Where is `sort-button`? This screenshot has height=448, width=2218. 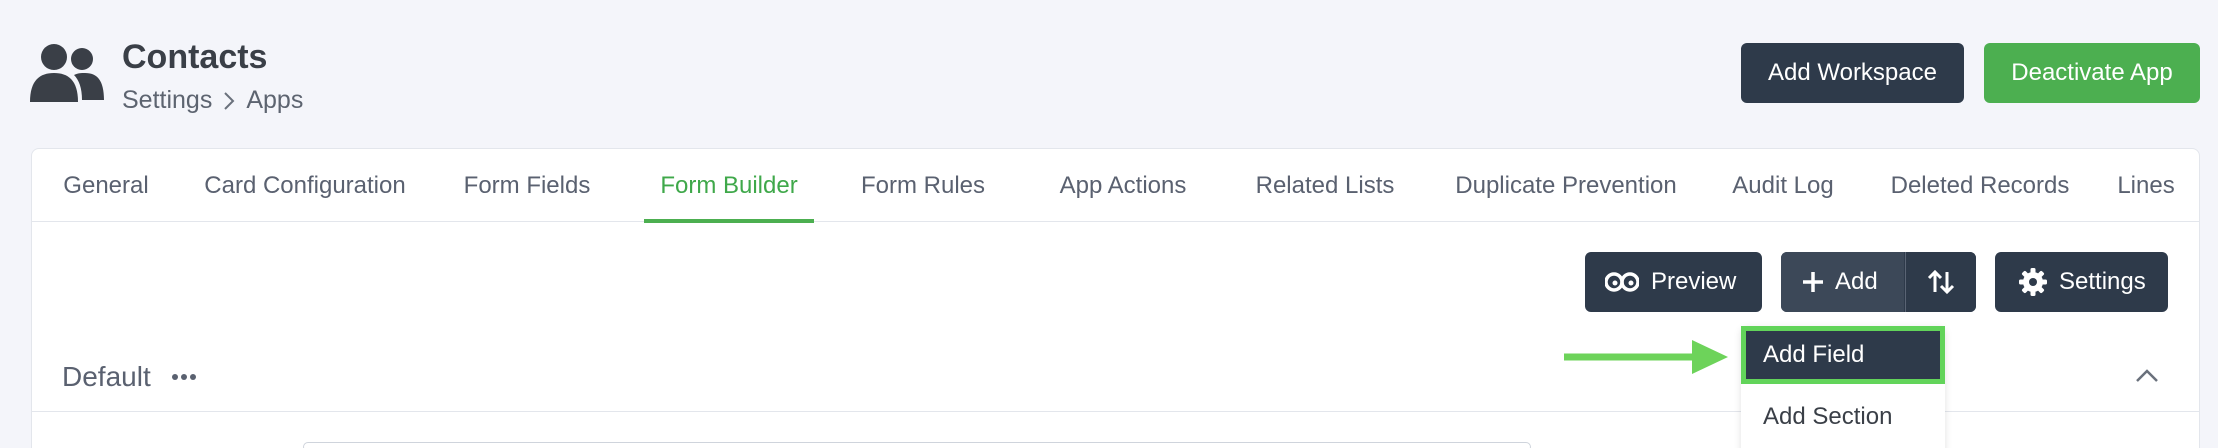 sort-button is located at coordinates (1940, 282).